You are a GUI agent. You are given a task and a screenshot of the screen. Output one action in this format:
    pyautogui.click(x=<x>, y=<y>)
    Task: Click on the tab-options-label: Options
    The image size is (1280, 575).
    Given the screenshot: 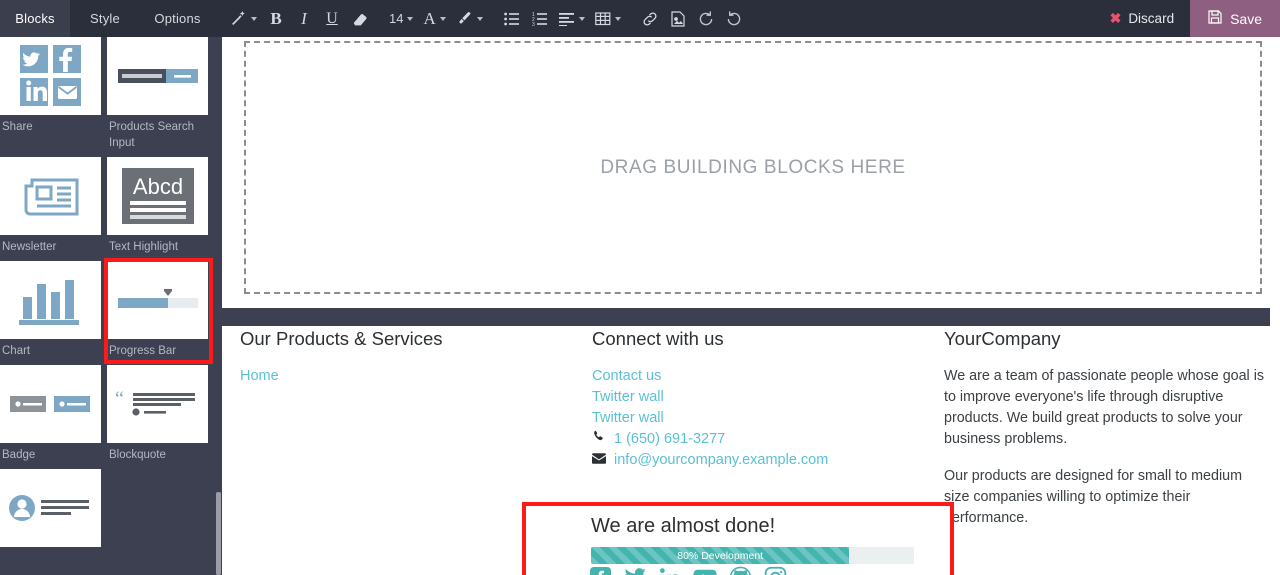 What is the action you would take?
    pyautogui.click(x=177, y=18)
    